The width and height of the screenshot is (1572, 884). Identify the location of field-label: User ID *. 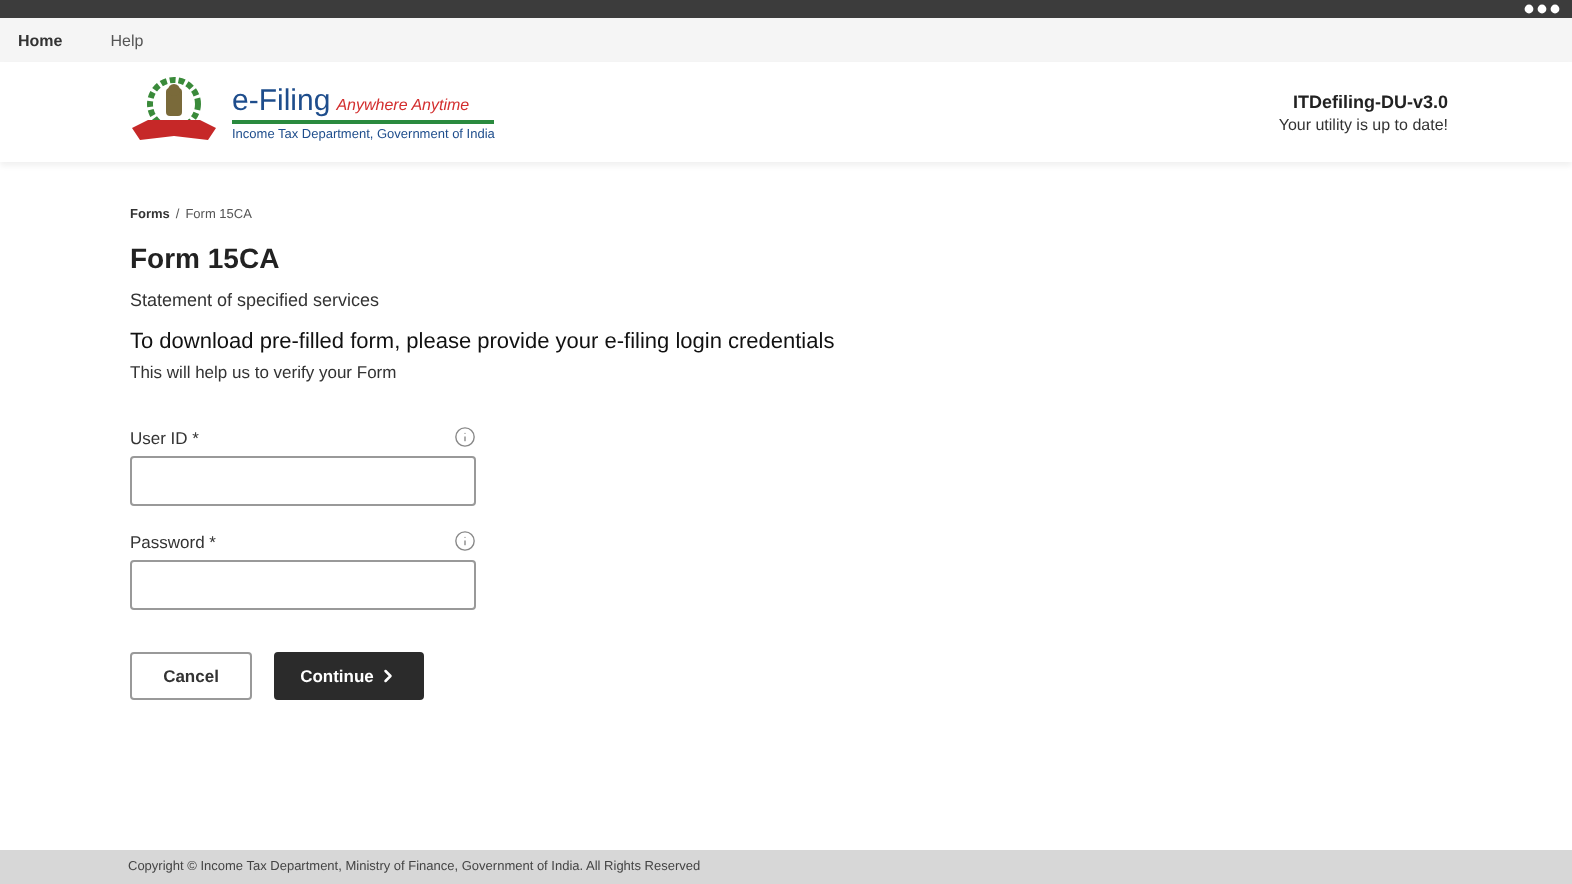
(164, 437).